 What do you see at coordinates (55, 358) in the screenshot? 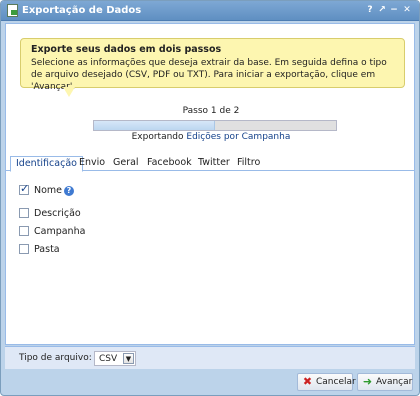
I see `file-type-label: Tipo de arquivo:` at bounding box center [55, 358].